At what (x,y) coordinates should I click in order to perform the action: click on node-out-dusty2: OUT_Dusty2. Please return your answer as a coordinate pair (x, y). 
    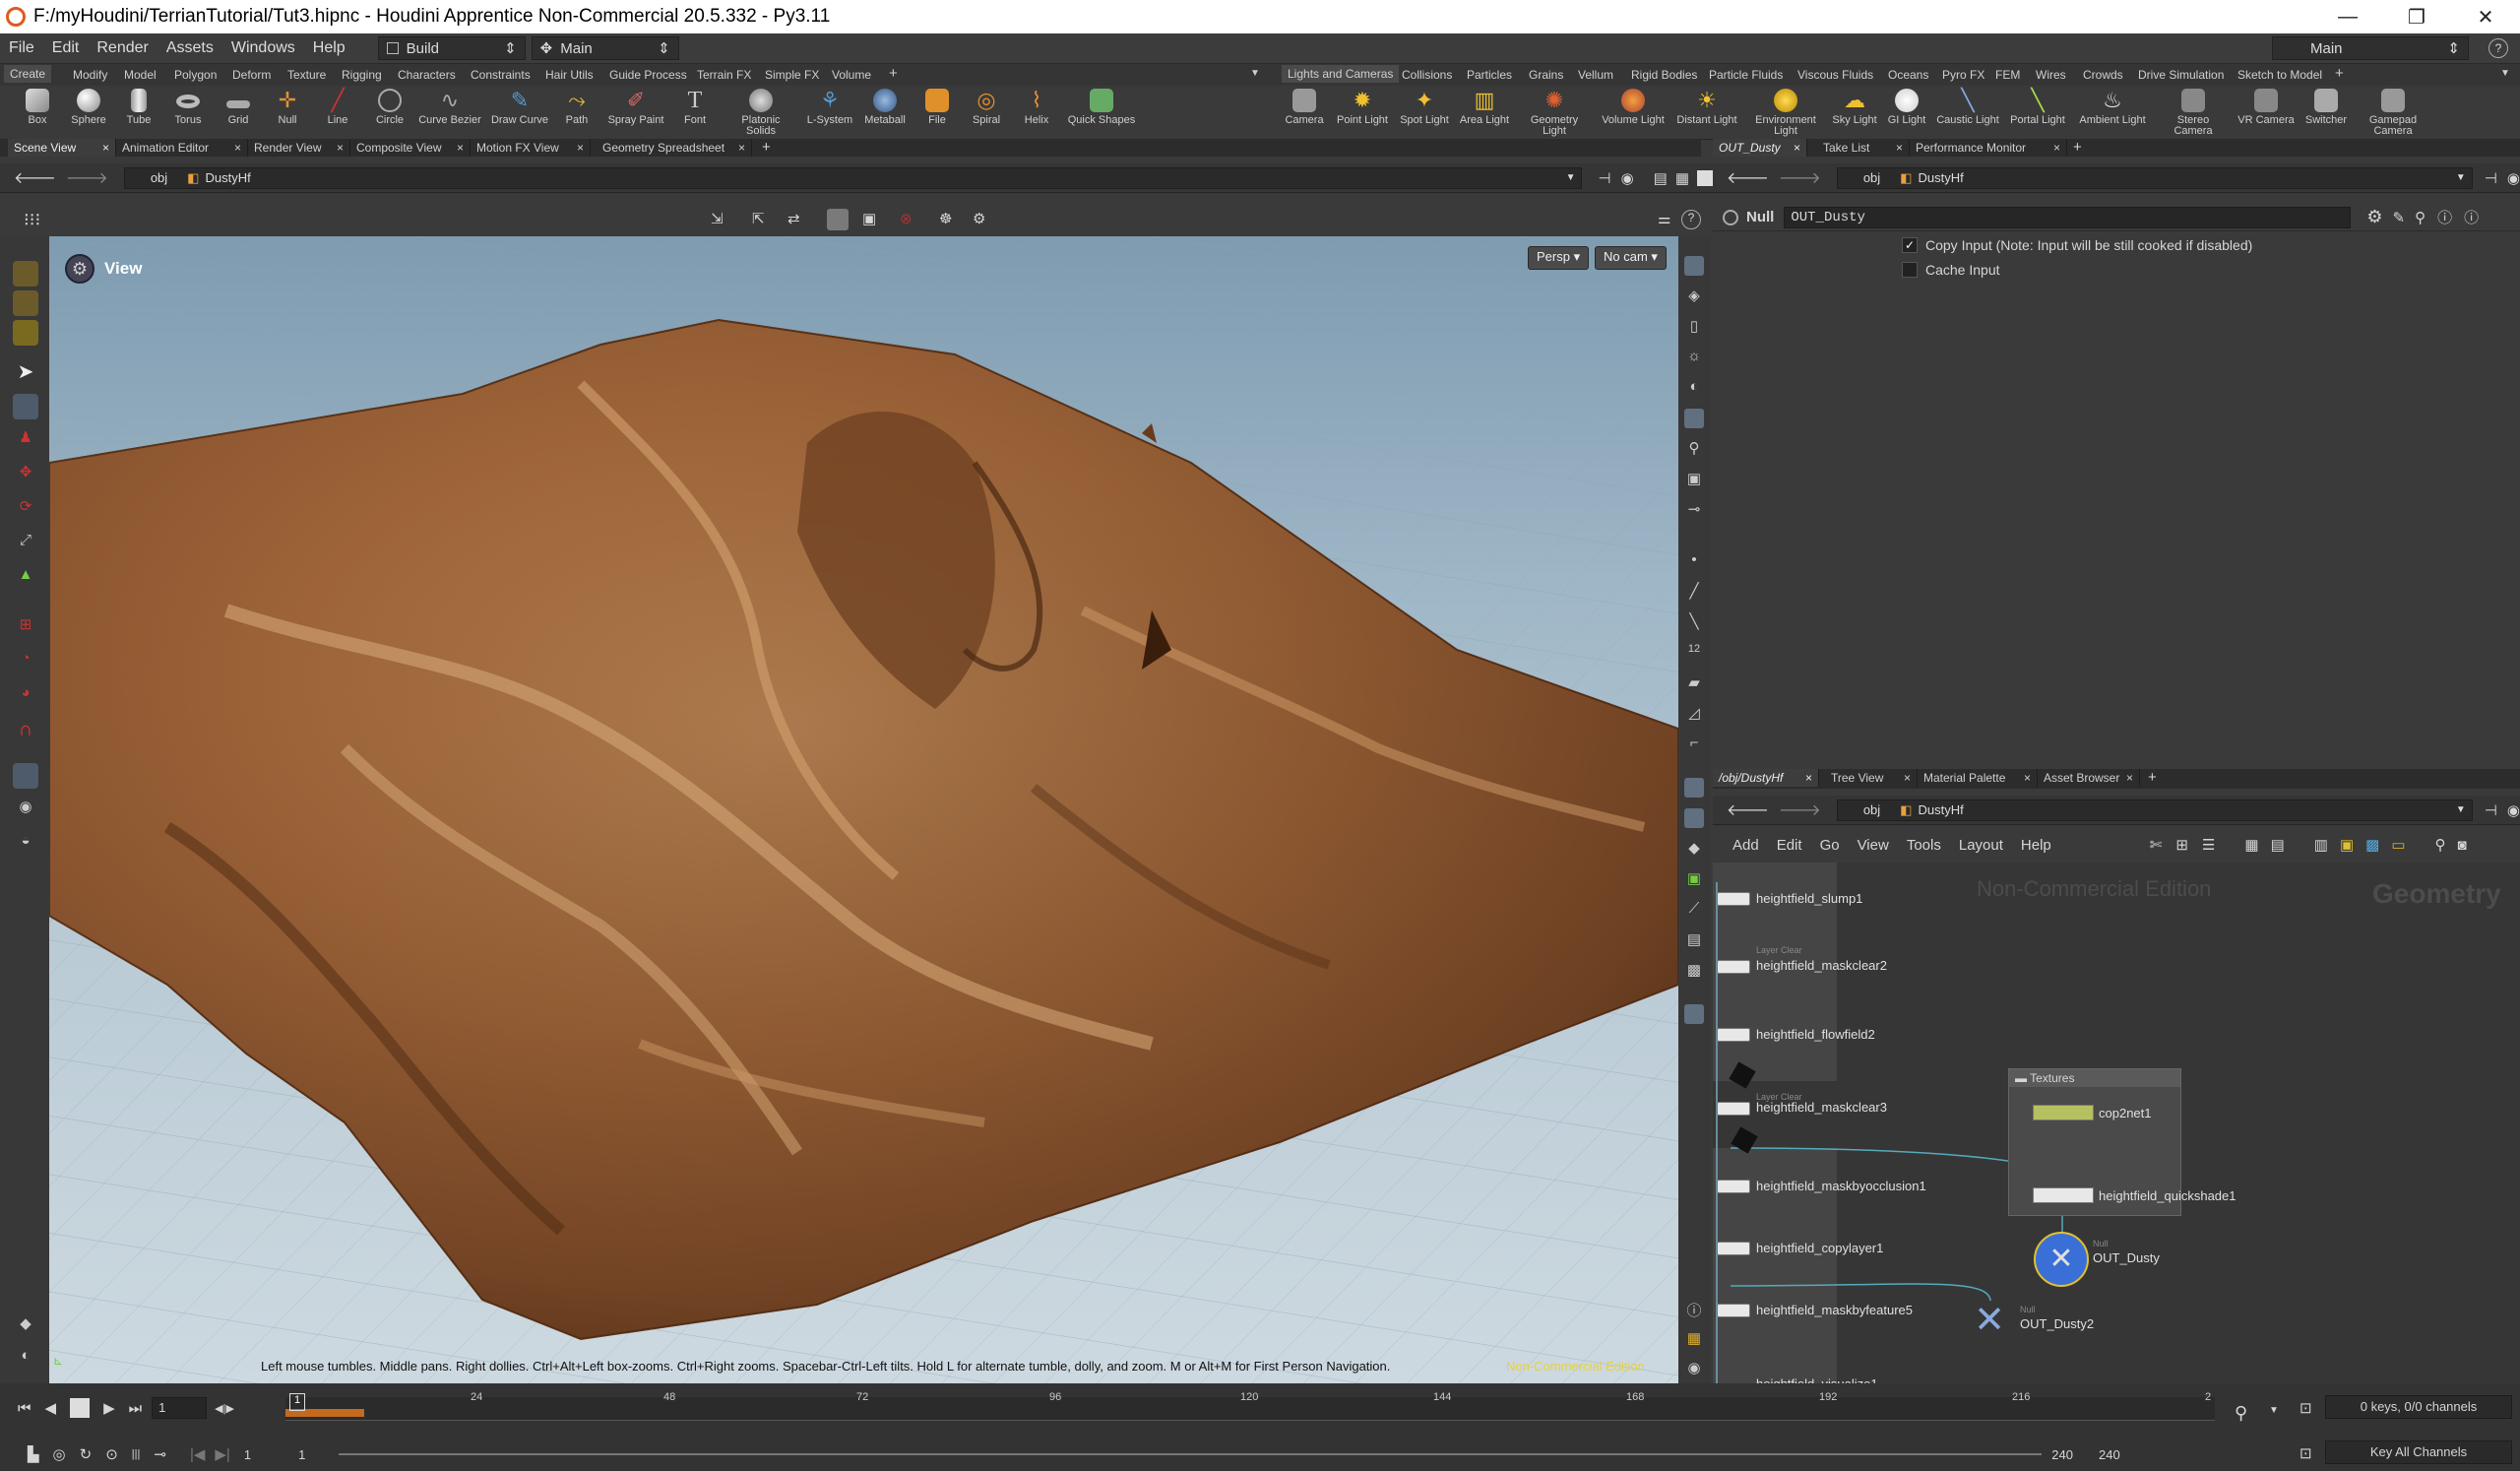
    Looking at the image, I should click on (2057, 1323).